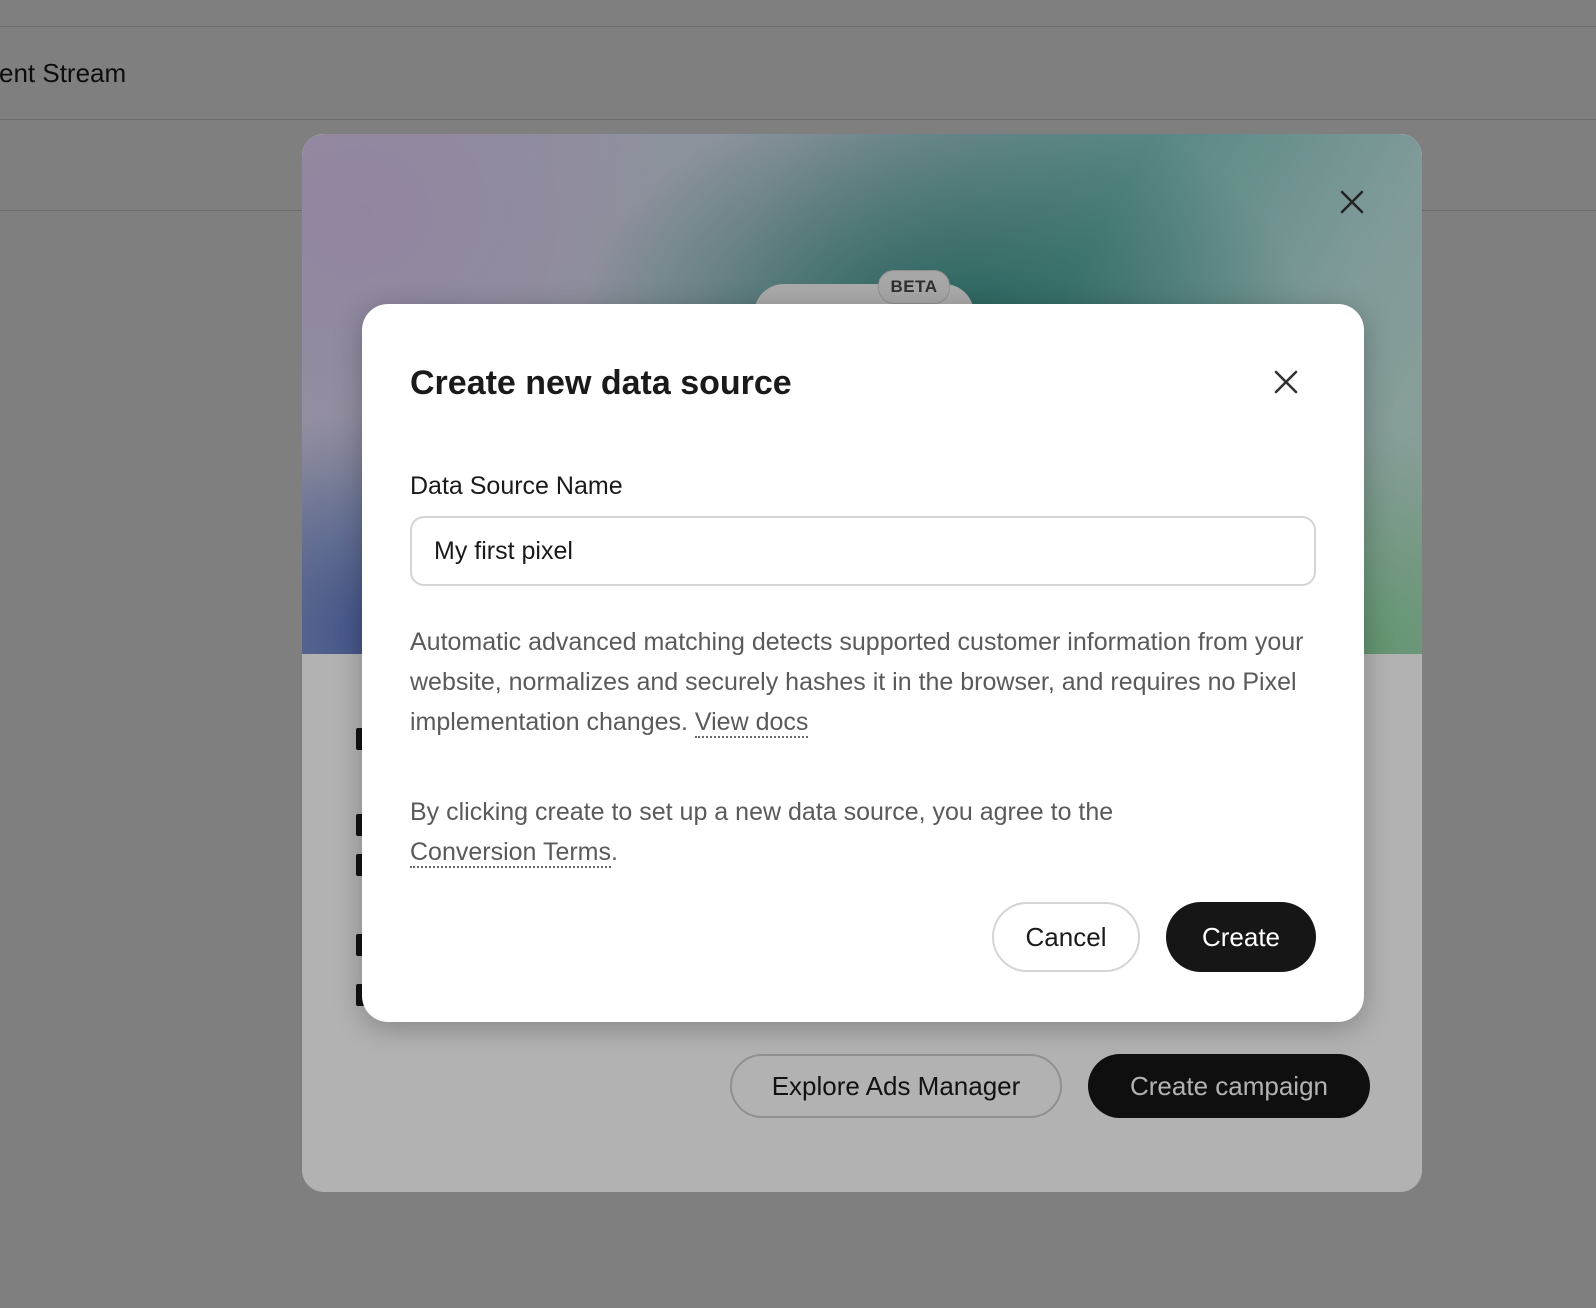  I want to click on view-docs-link: View docs, so click(751, 723).